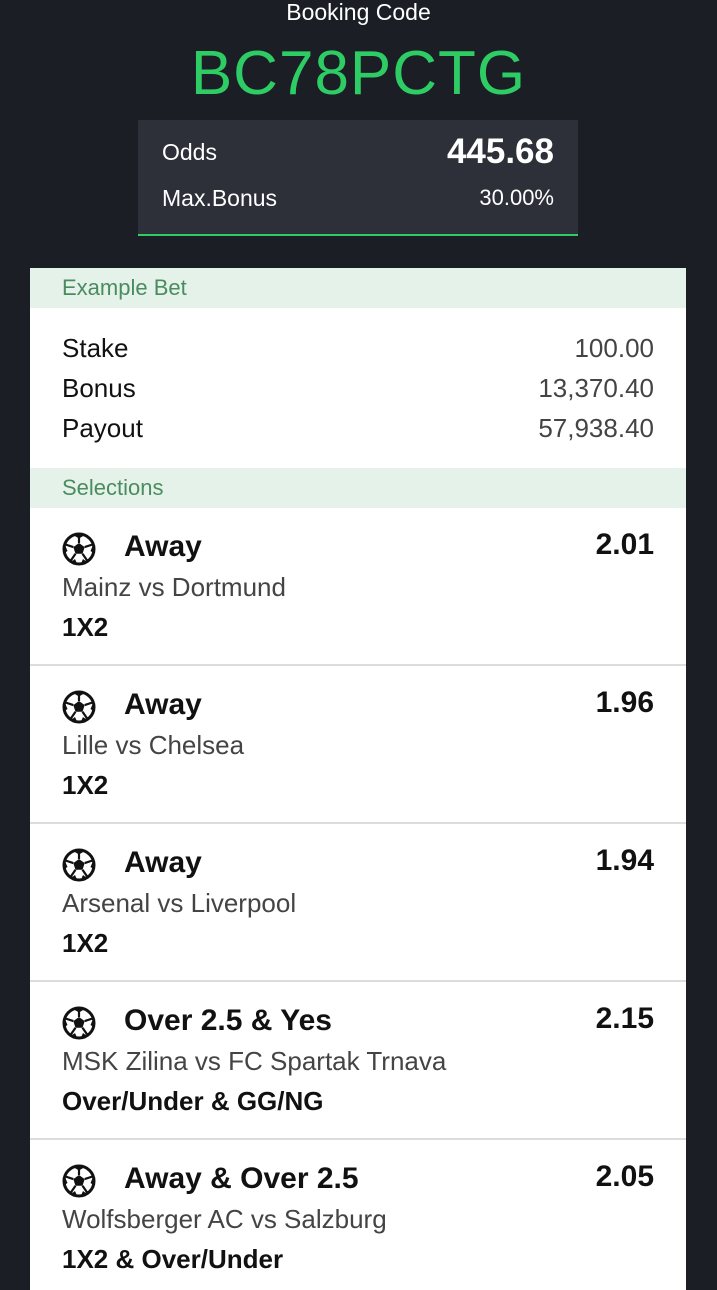  I want to click on booking-code-value: BC78PCTG, so click(358, 74).